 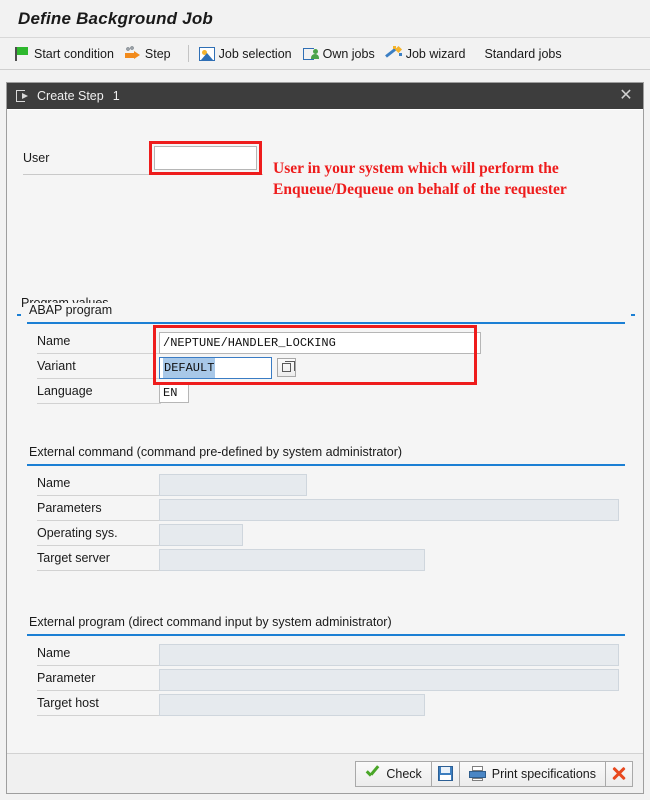 What do you see at coordinates (389, 680) in the screenshot?
I see `extprog-parameter-input` at bounding box center [389, 680].